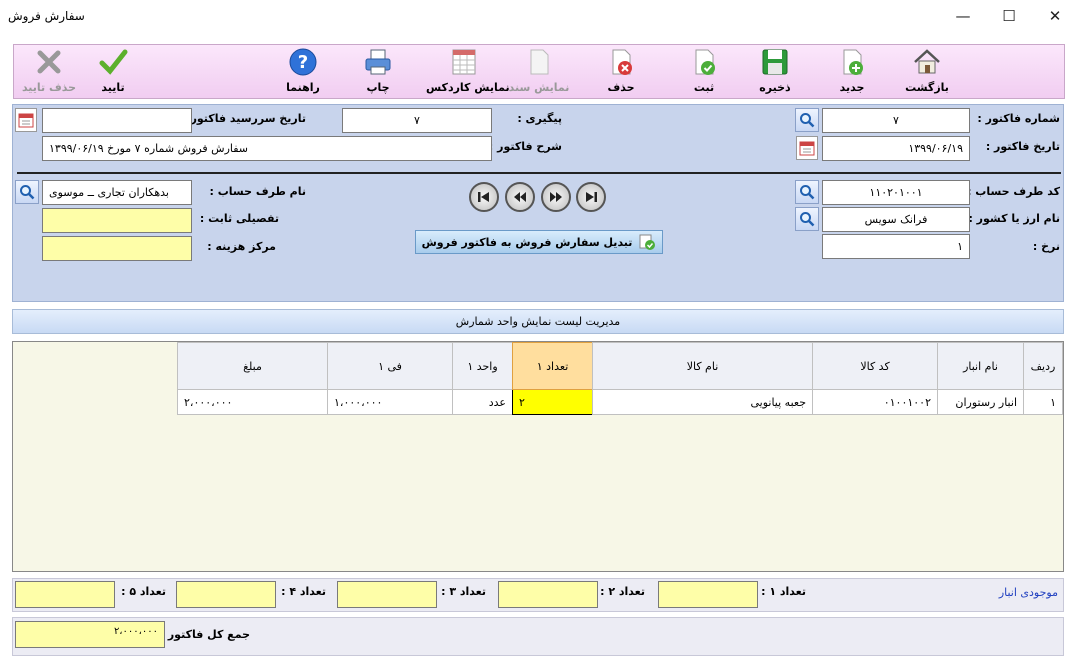  What do you see at coordinates (853, 62) in the screenshot?
I see `new-document-icon` at bounding box center [853, 62].